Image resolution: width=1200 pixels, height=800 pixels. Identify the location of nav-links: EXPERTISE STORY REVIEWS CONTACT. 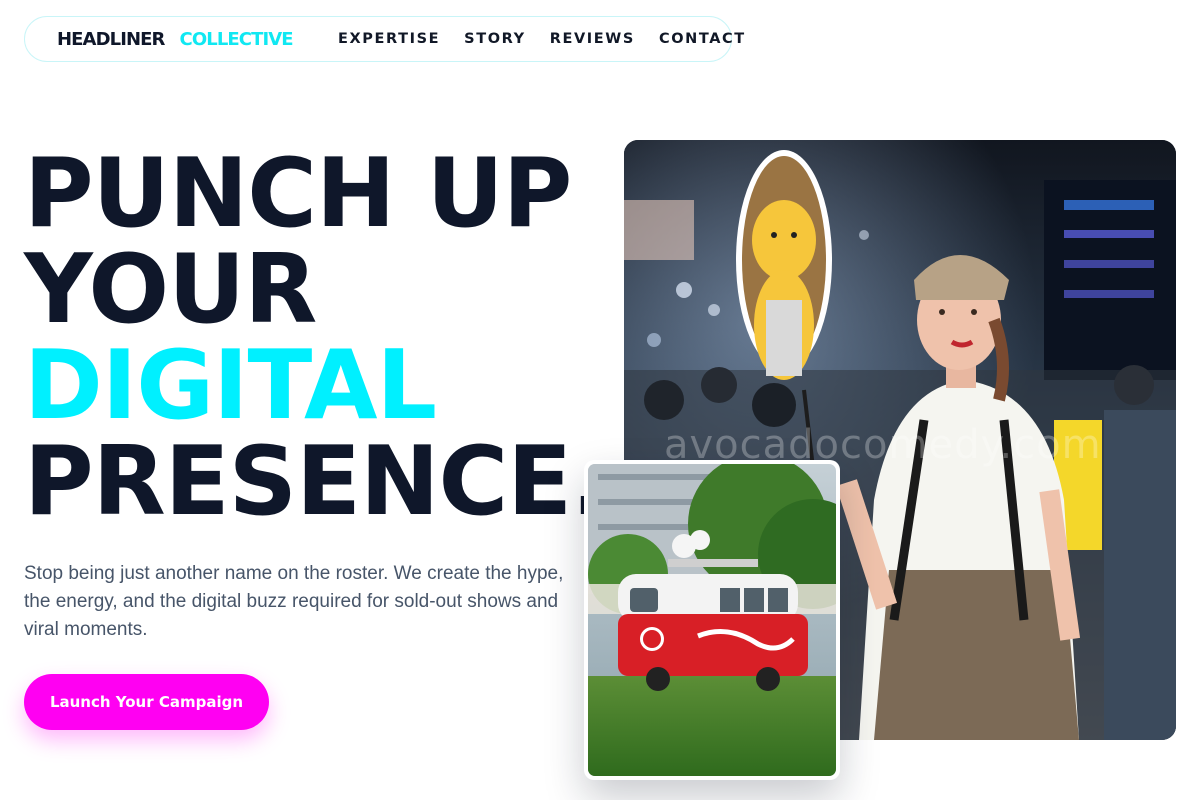
(542, 39).